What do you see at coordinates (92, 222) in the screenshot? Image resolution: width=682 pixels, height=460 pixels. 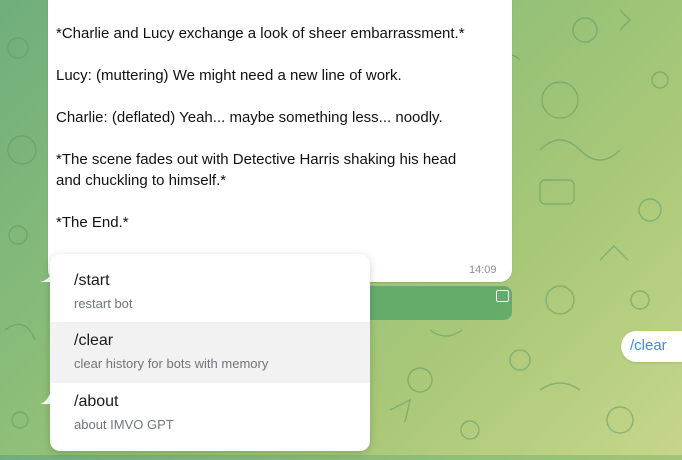 I see `message-line: *The End.*` at bounding box center [92, 222].